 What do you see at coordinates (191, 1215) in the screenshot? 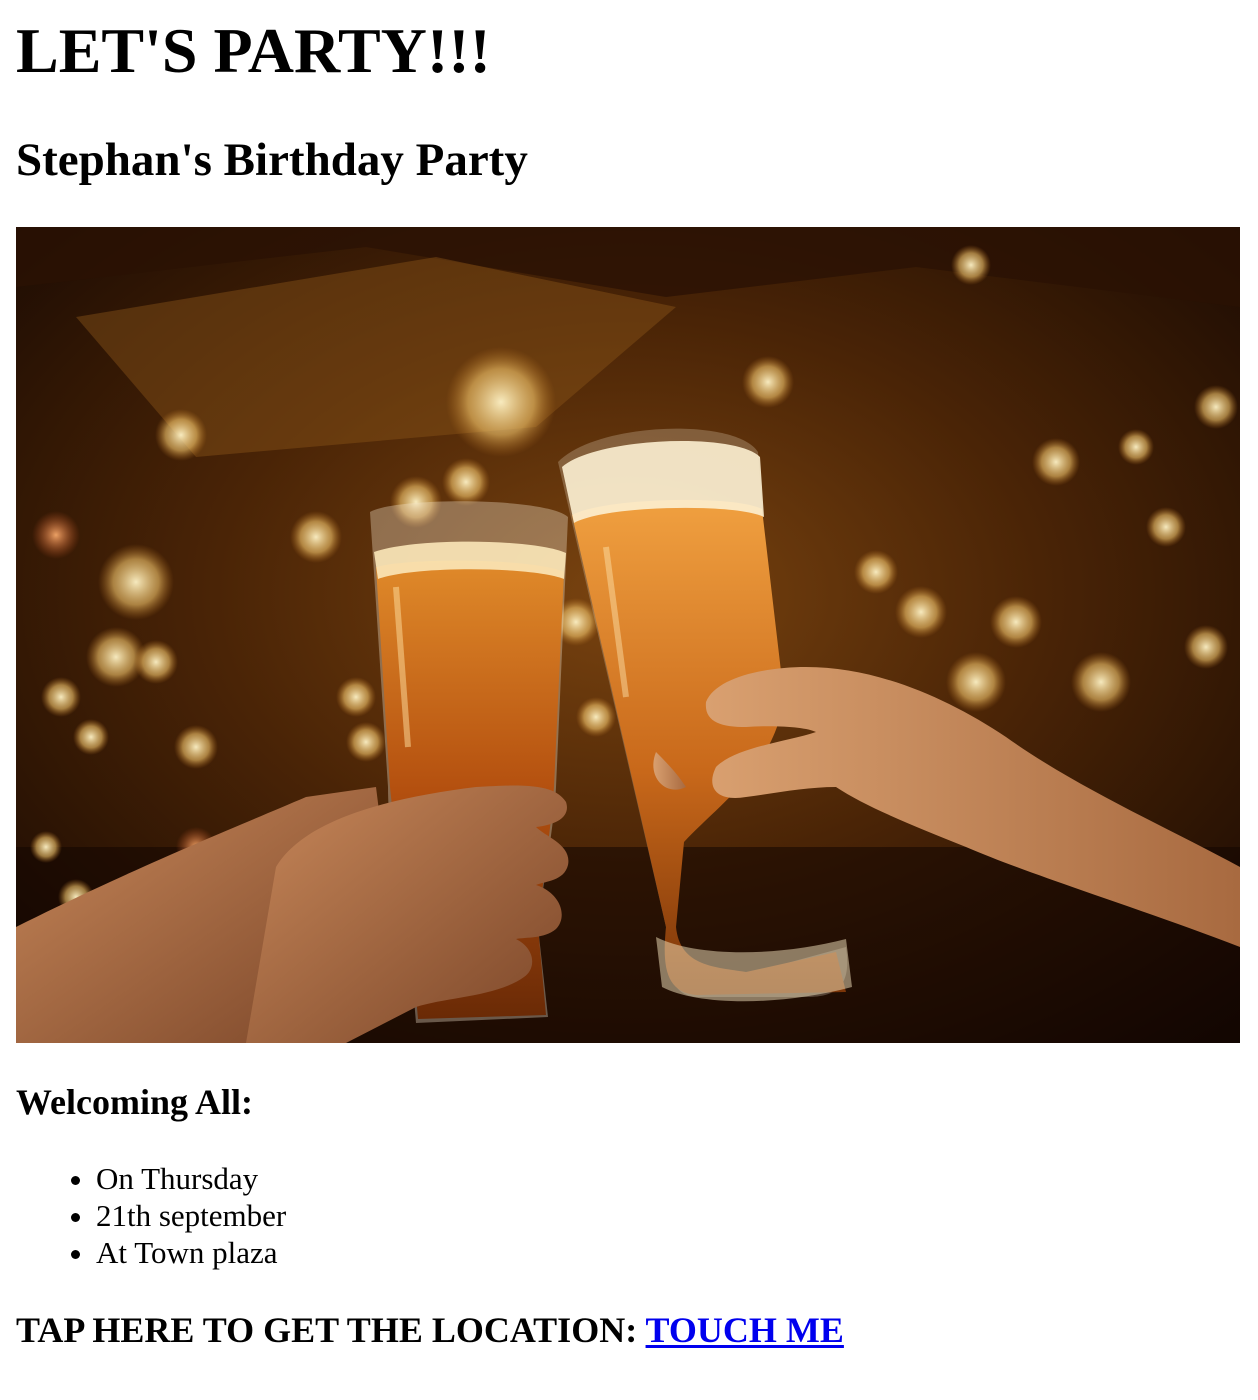
I see `list-item-label: 21th september` at bounding box center [191, 1215].